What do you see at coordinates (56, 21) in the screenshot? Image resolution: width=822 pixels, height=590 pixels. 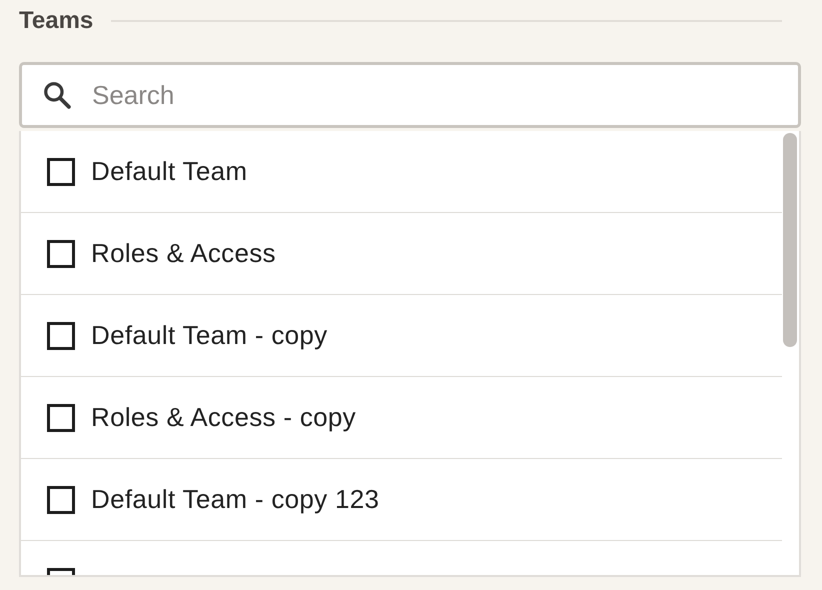 I see `section-title: Teams` at bounding box center [56, 21].